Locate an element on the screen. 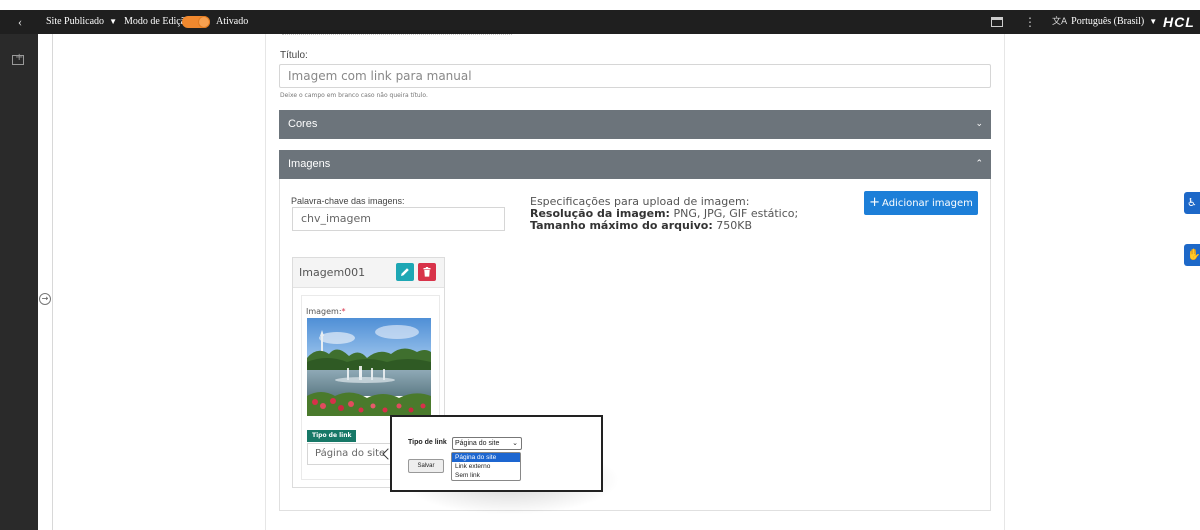  translate-icon: 文A is located at coordinates (1060, 22).